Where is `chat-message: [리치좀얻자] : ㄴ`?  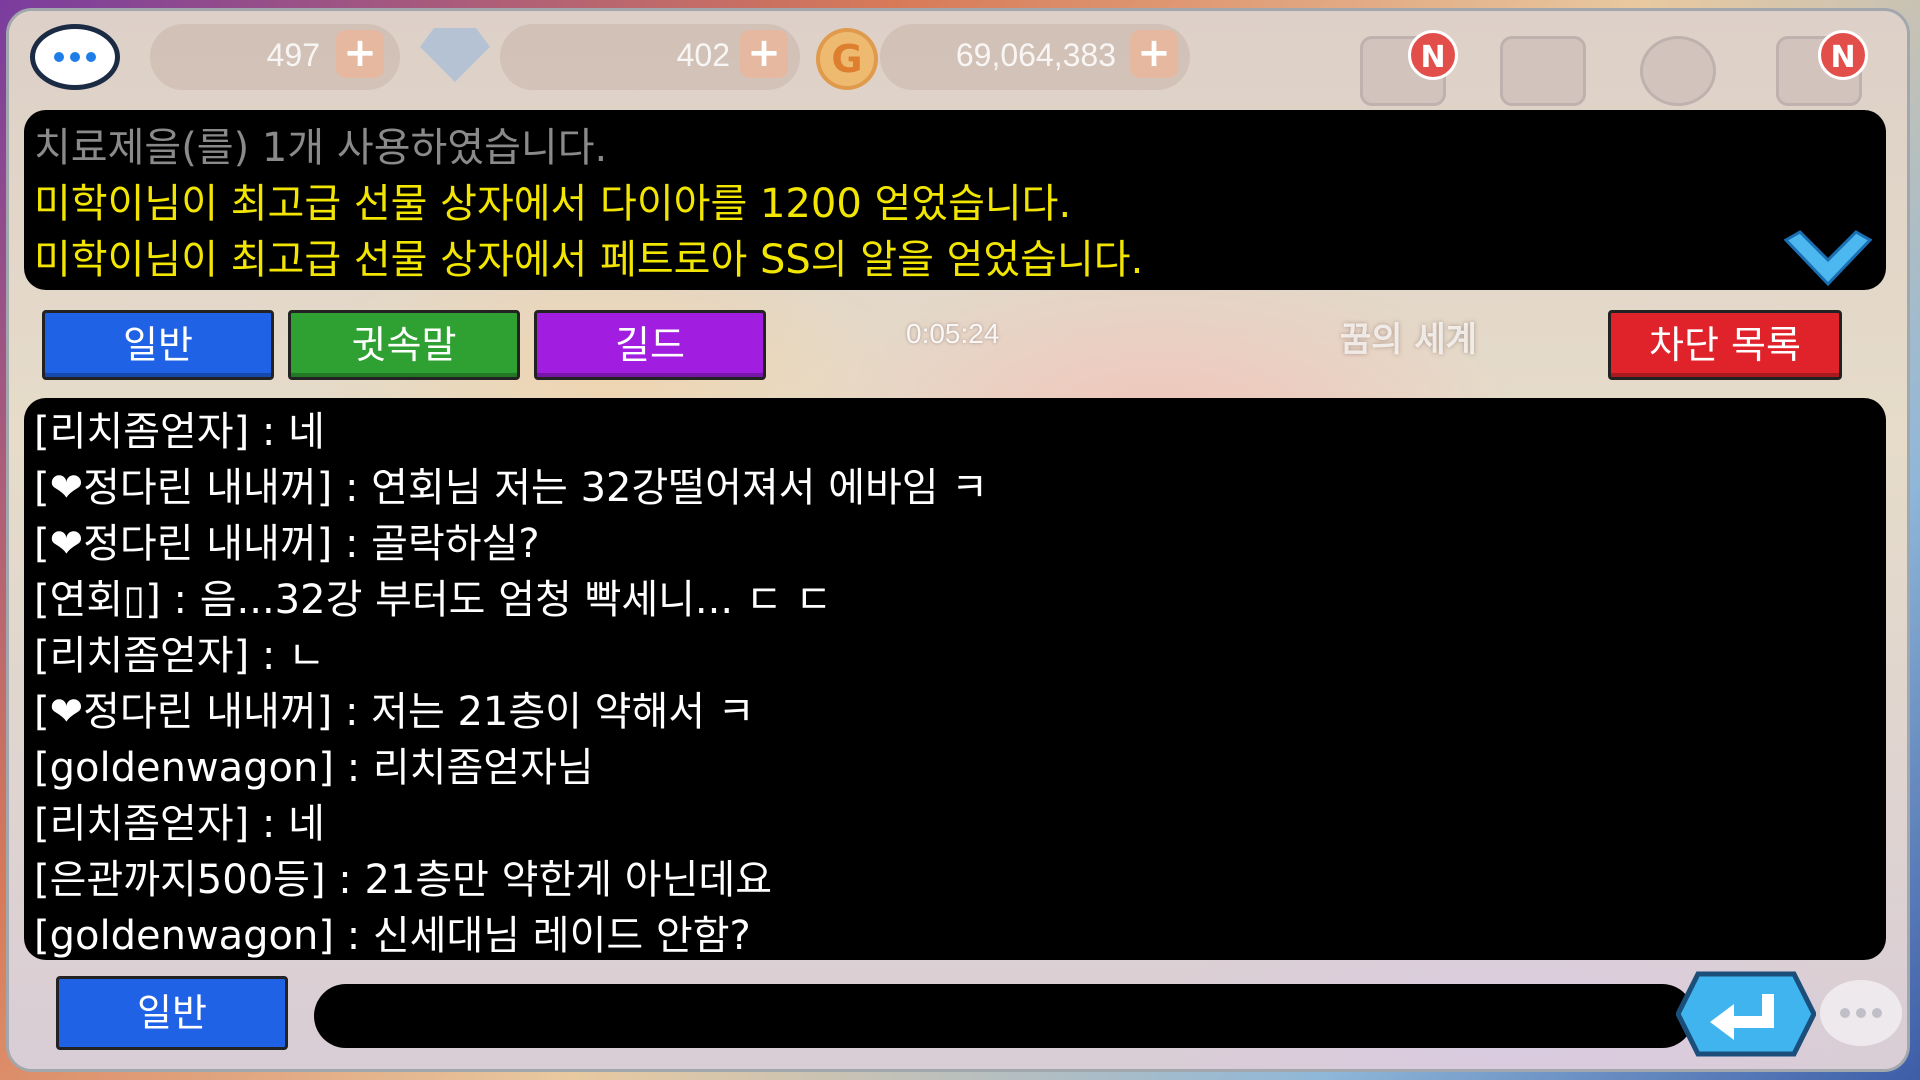
chat-message: [리치좀얻자] : ㄴ is located at coordinates (179, 656).